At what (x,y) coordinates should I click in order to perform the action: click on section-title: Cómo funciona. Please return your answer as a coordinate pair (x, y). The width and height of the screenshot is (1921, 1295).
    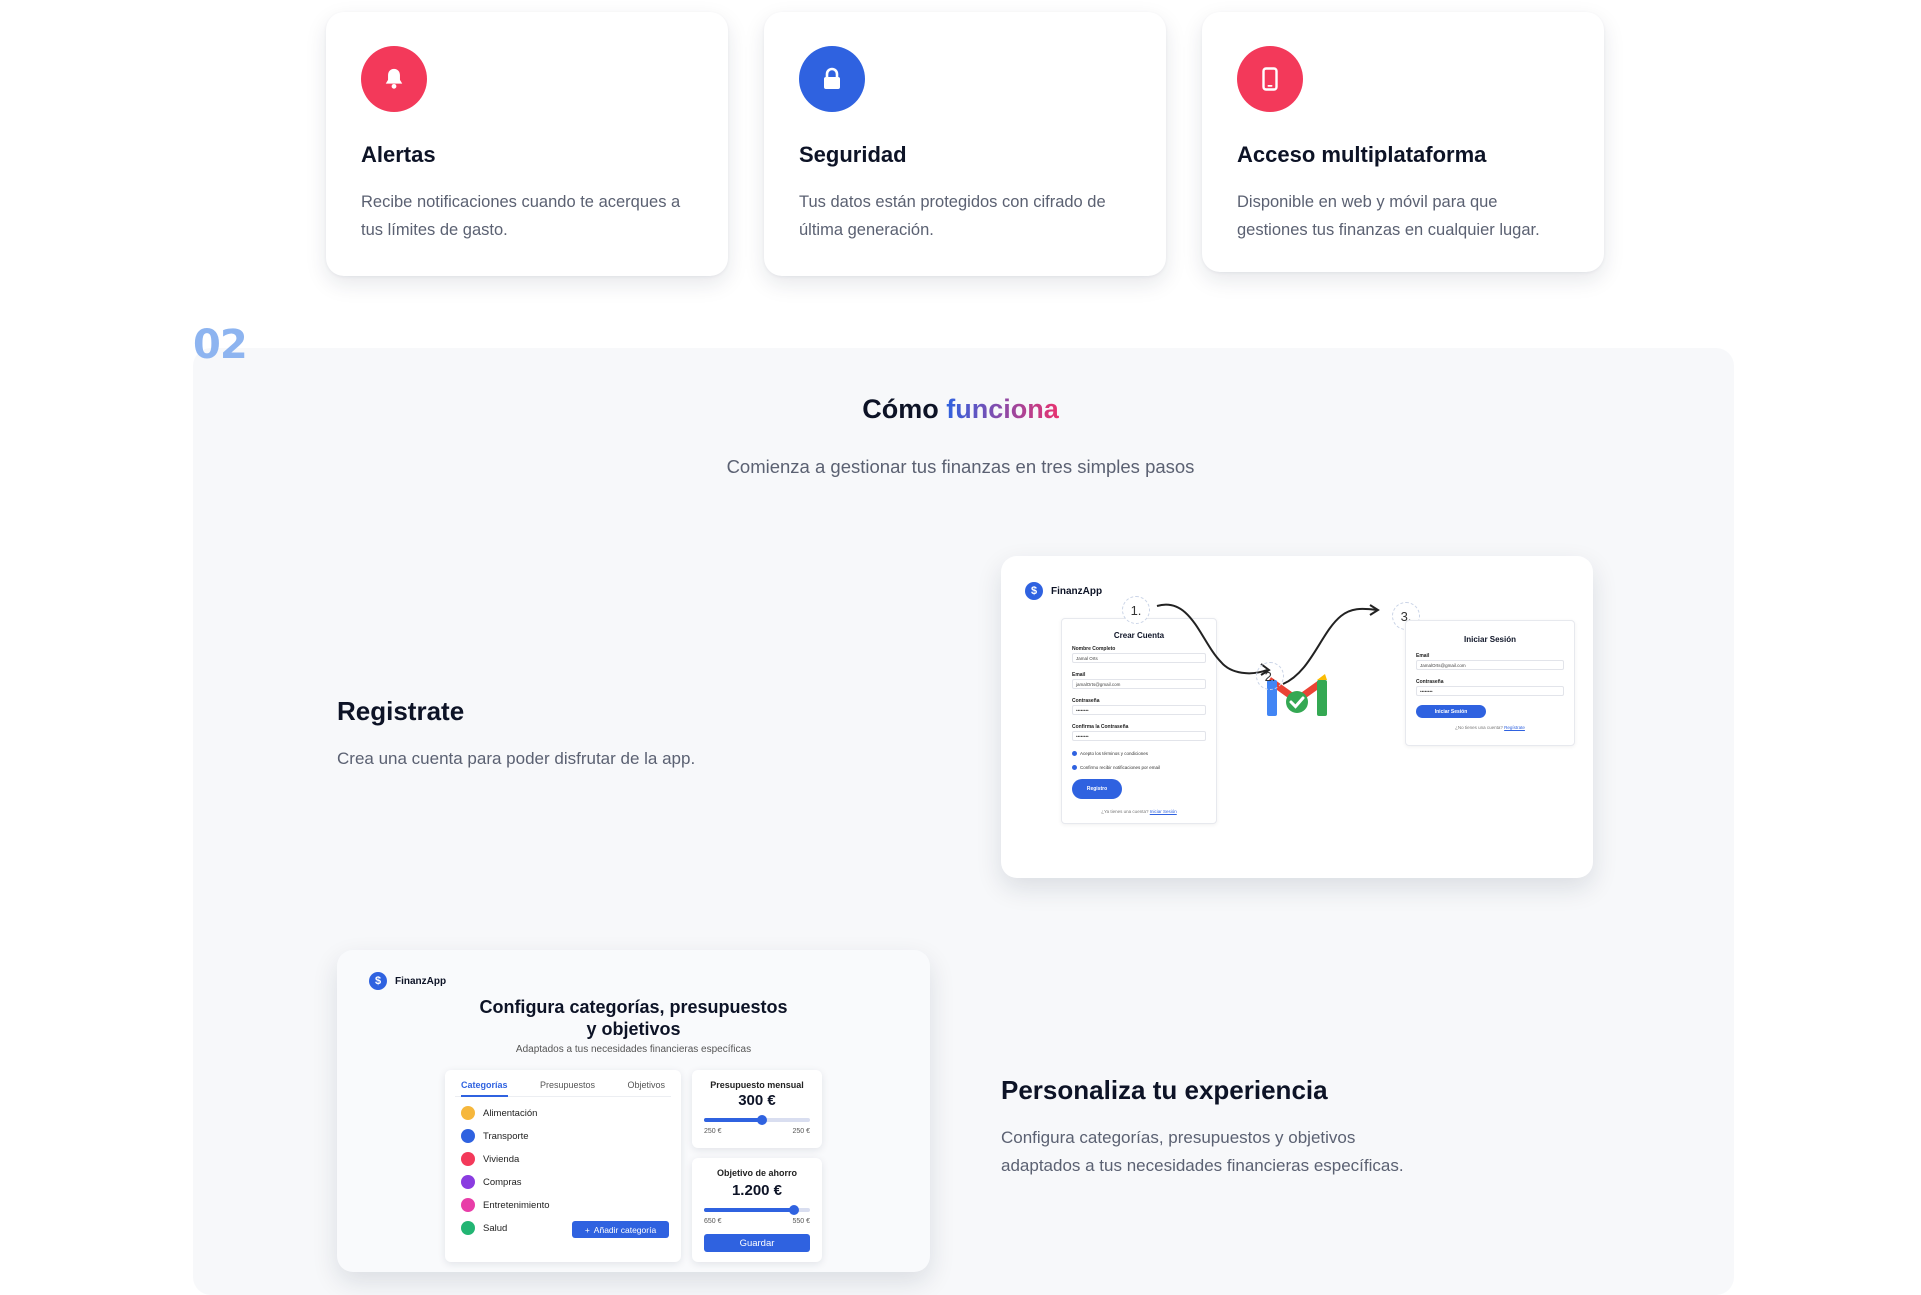
    Looking at the image, I should click on (960, 409).